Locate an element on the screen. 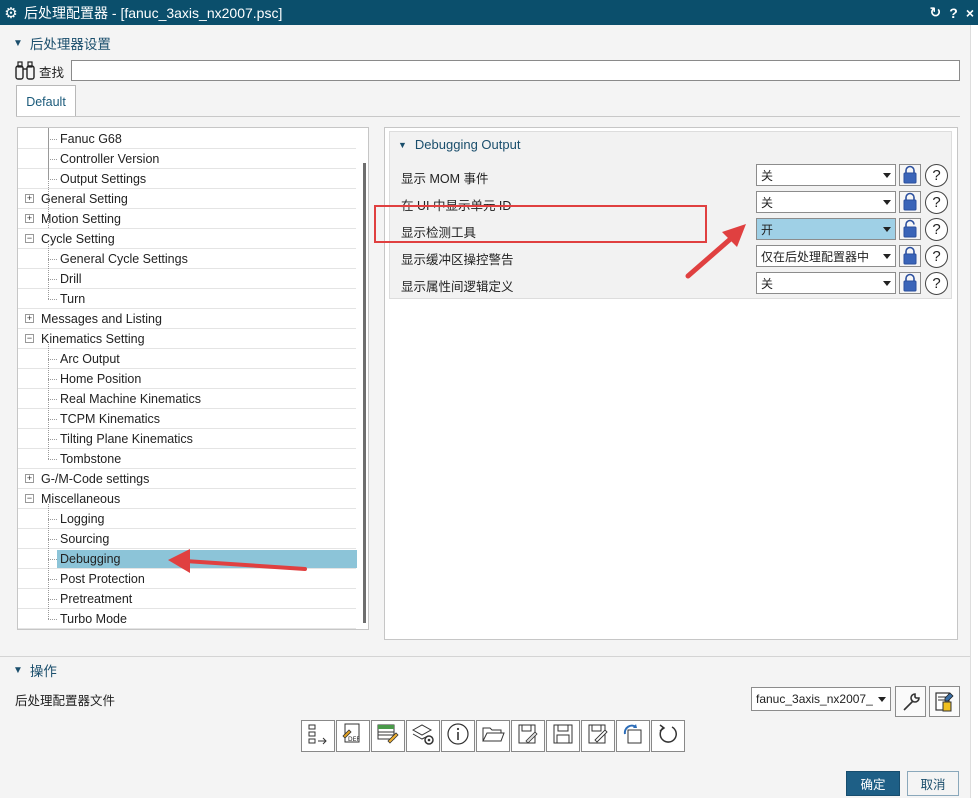 This screenshot has height=798, width=978. collapse-triangle-icon: ▼ is located at coordinates (18, 670).